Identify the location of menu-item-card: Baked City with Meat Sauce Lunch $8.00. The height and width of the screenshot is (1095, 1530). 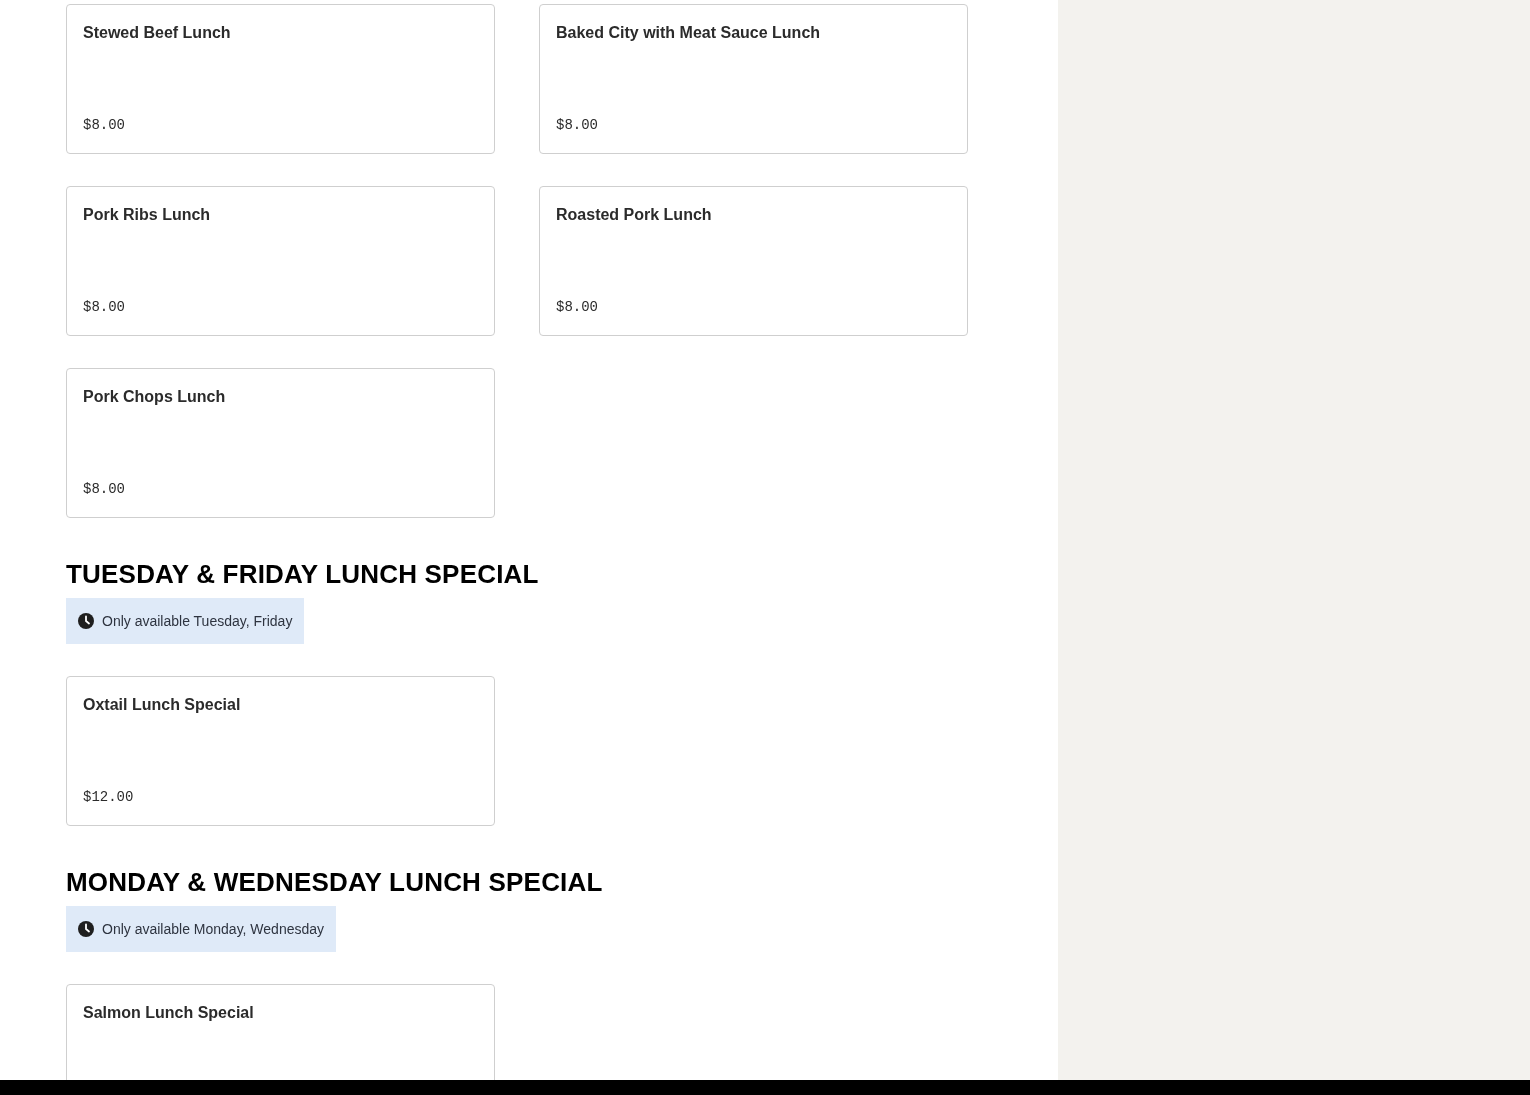
(753, 79).